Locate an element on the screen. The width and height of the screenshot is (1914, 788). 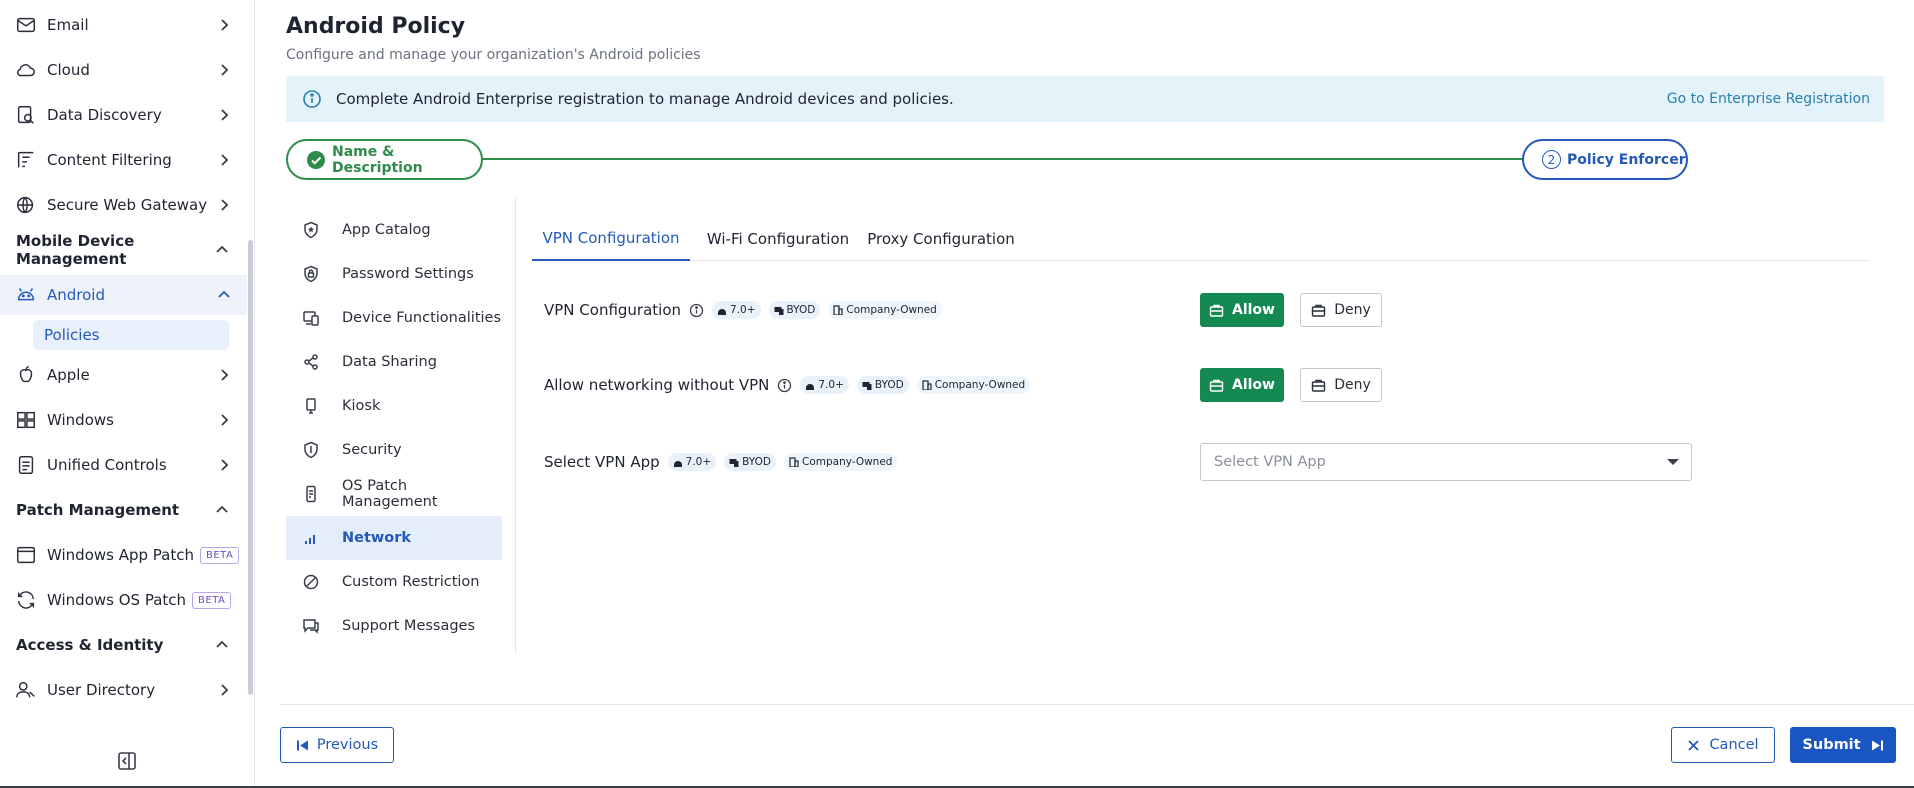
vpn-configuration-allow-button: Allow is located at coordinates (1242, 310).